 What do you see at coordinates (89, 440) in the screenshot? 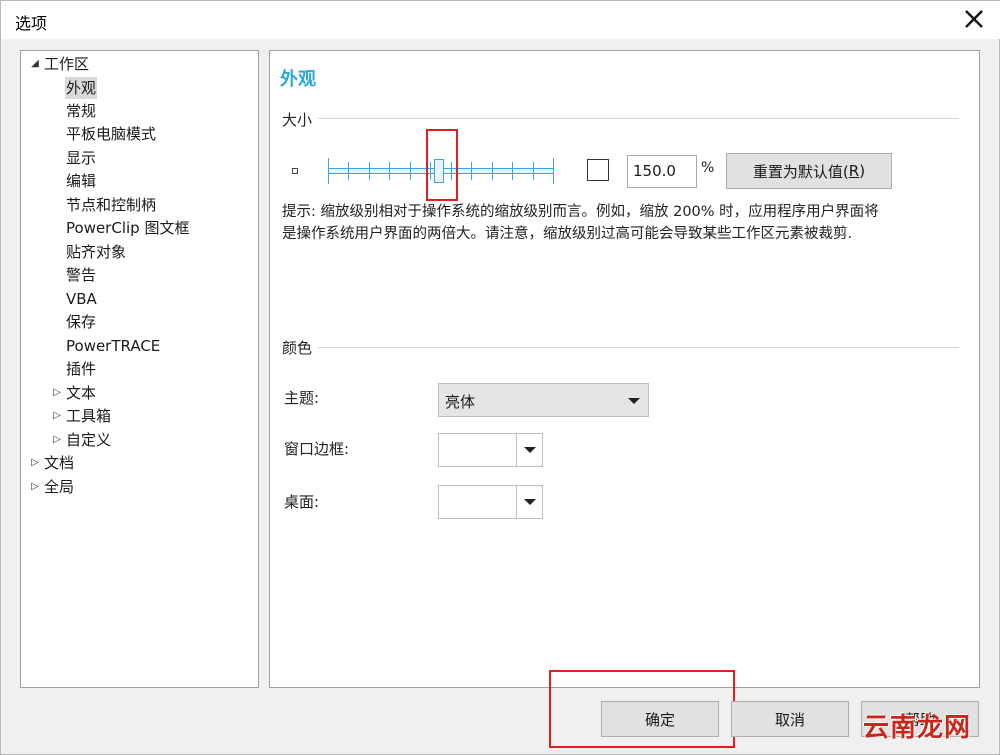
I see `tree-item-label: 自定义` at bounding box center [89, 440].